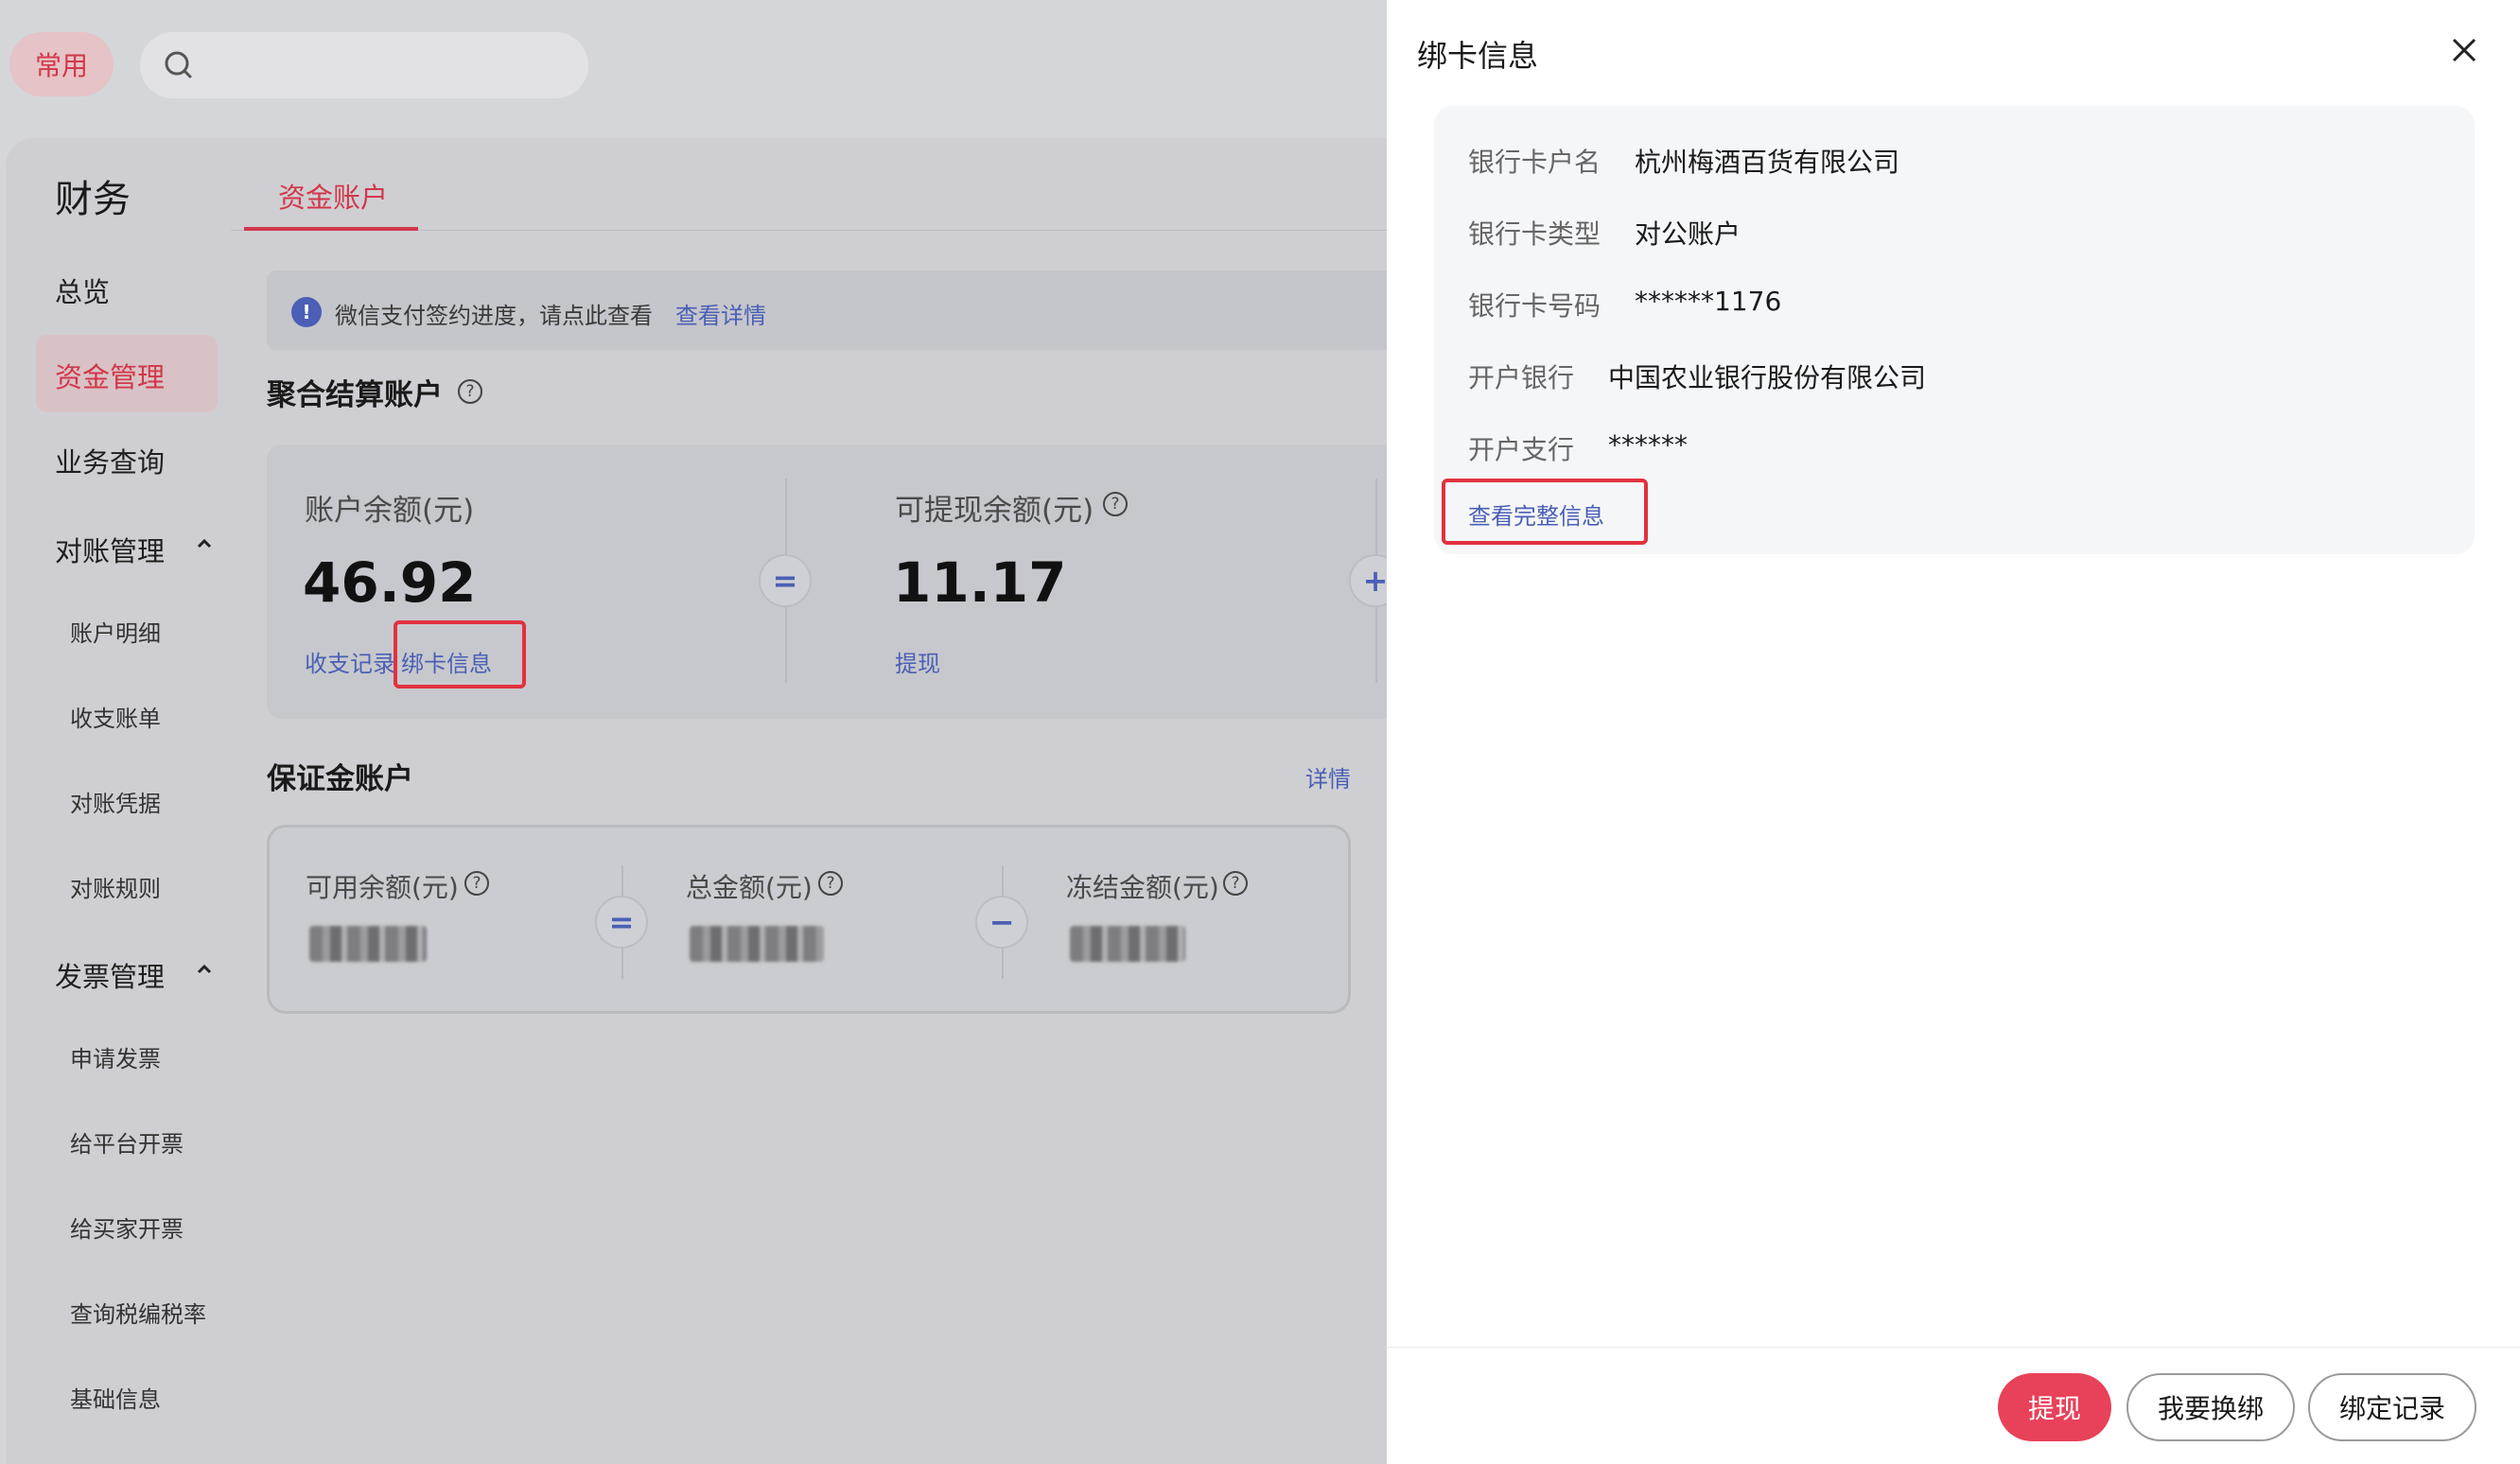 The image size is (2520, 1464). What do you see at coordinates (2464, 50) in the screenshot?
I see `close-icon` at bounding box center [2464, 50].